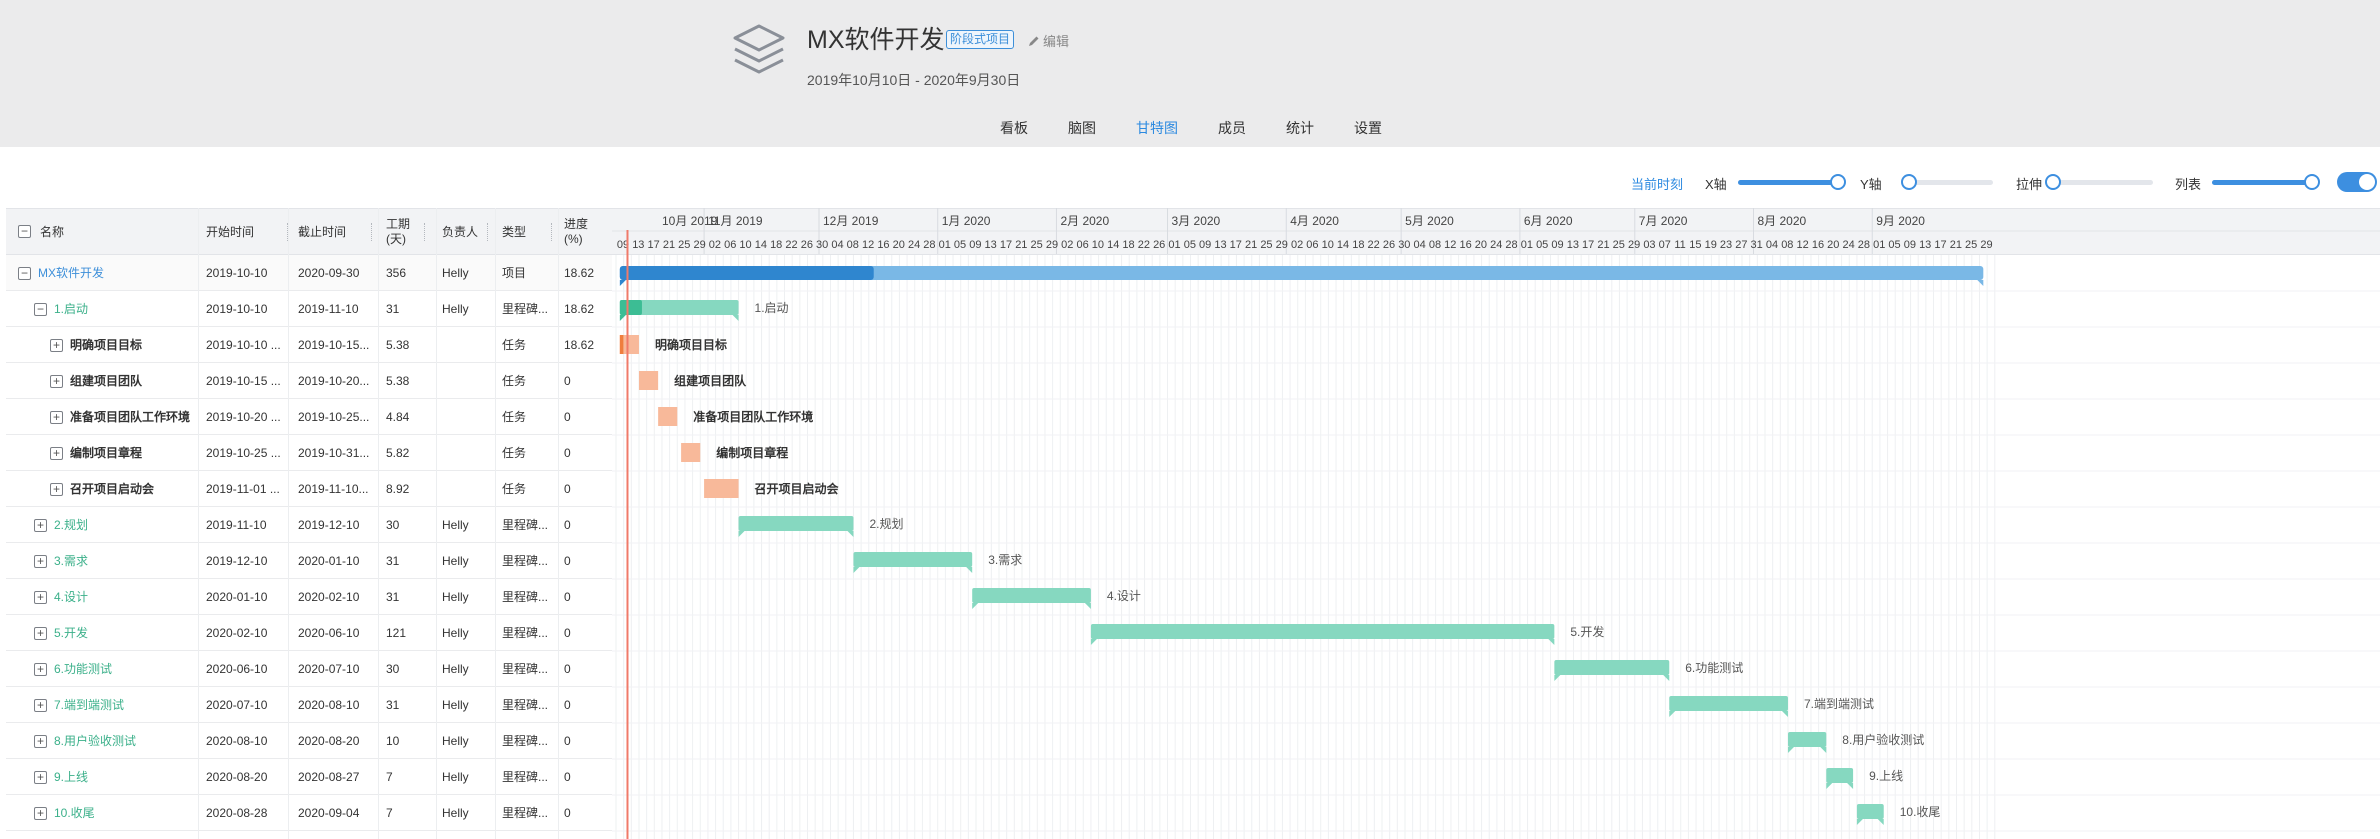 This screenshot has height=839, width=2380. Describe the element at coordinates (1909, 182) in the screenshot. I see `y-axis-slider-handle` at that location.